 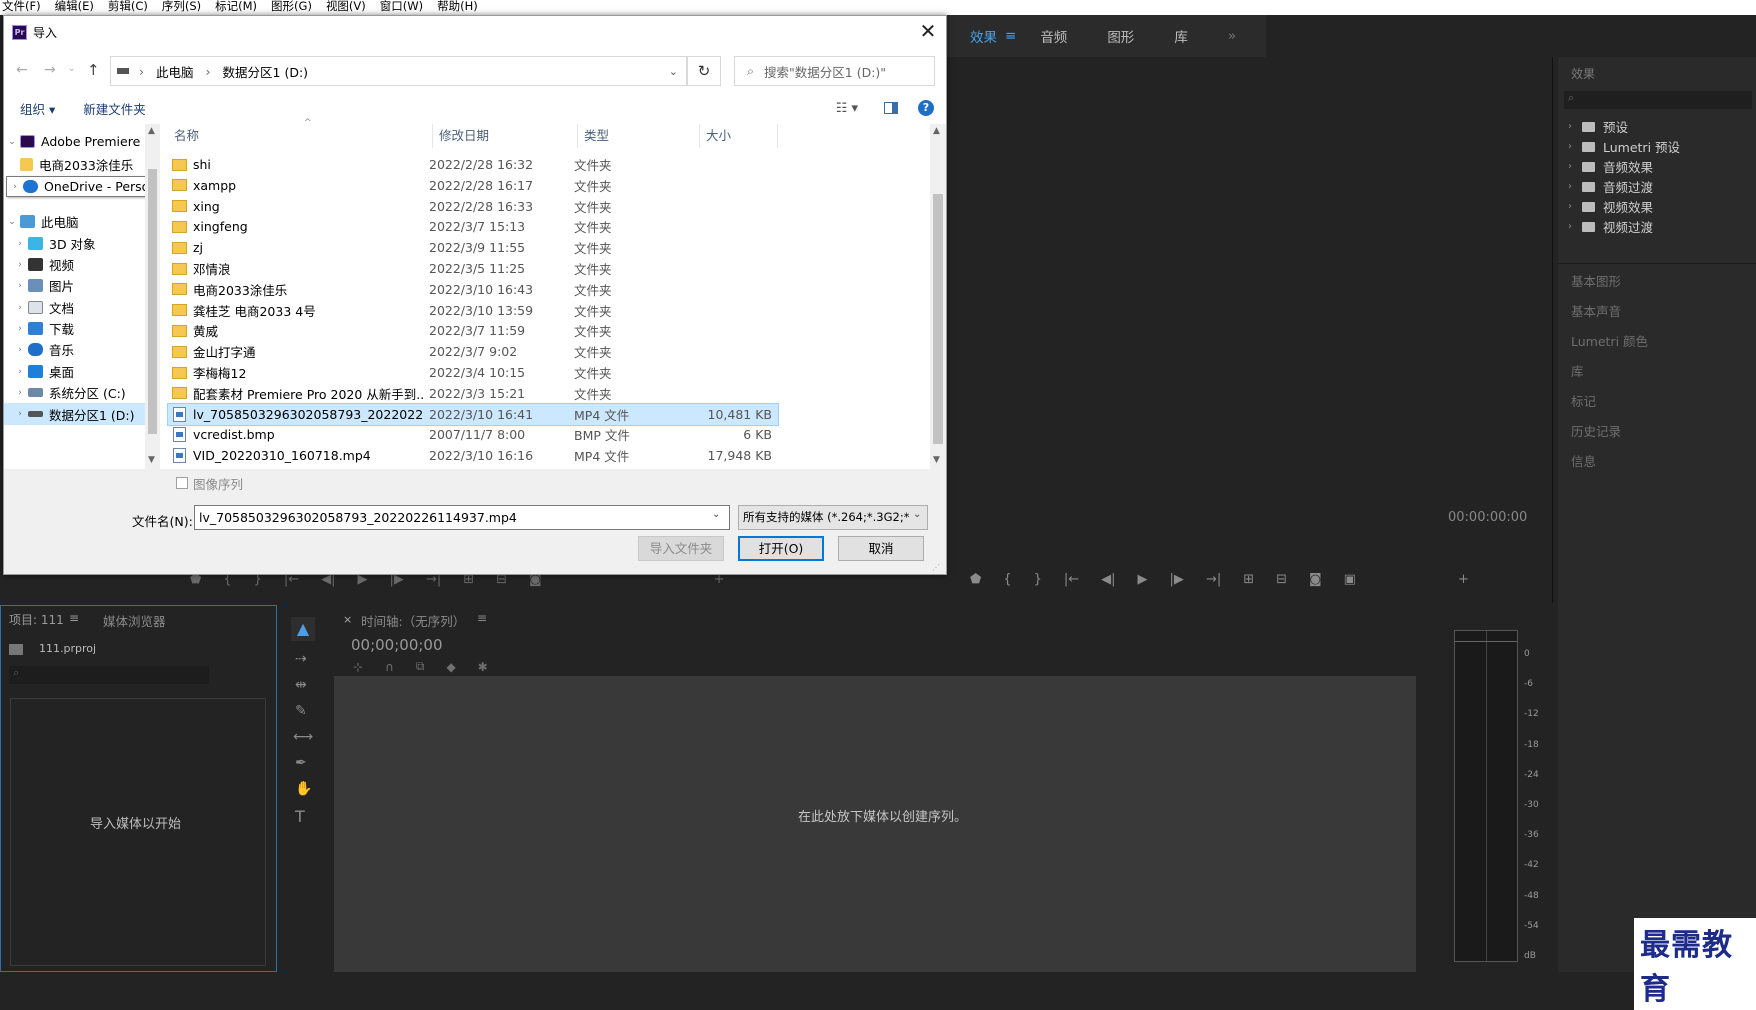 What do you see at coordinates (43, 285) in the screenshot?
I see `tree-item-pictures: › 图片` at bounding box center [43, 285].